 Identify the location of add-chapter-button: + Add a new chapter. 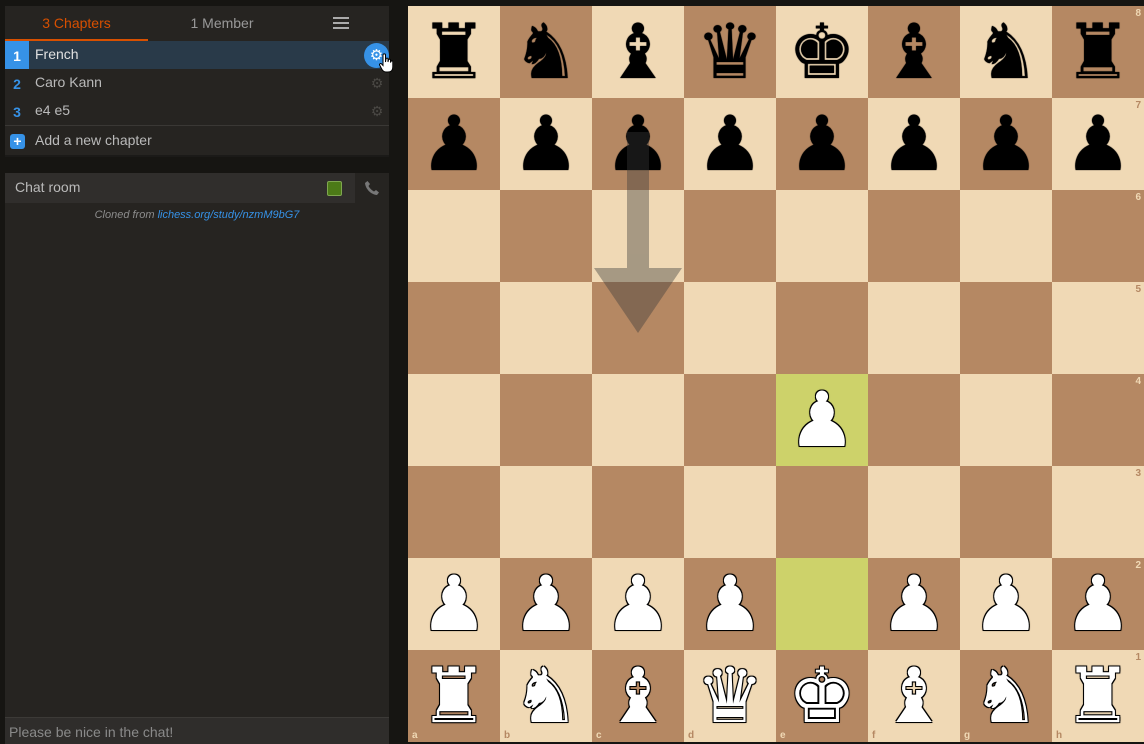
(197, 140).